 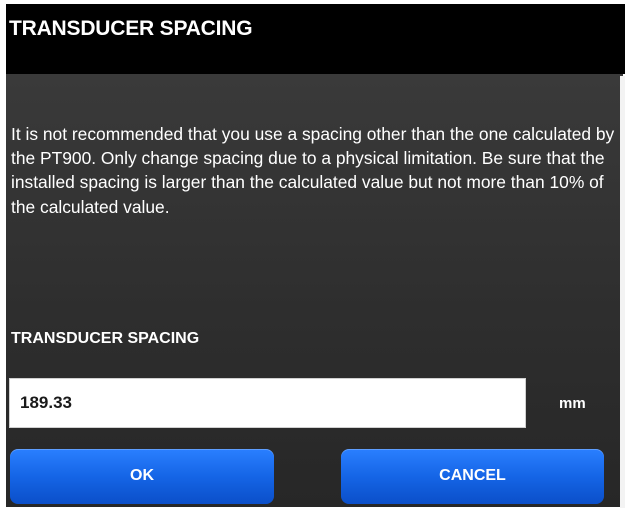 What do you see at coordinates (105, 338) in the screenshot?
I see `spacing-field-label: TRANSDUCER SPACING` at bounding box center [105, 338].